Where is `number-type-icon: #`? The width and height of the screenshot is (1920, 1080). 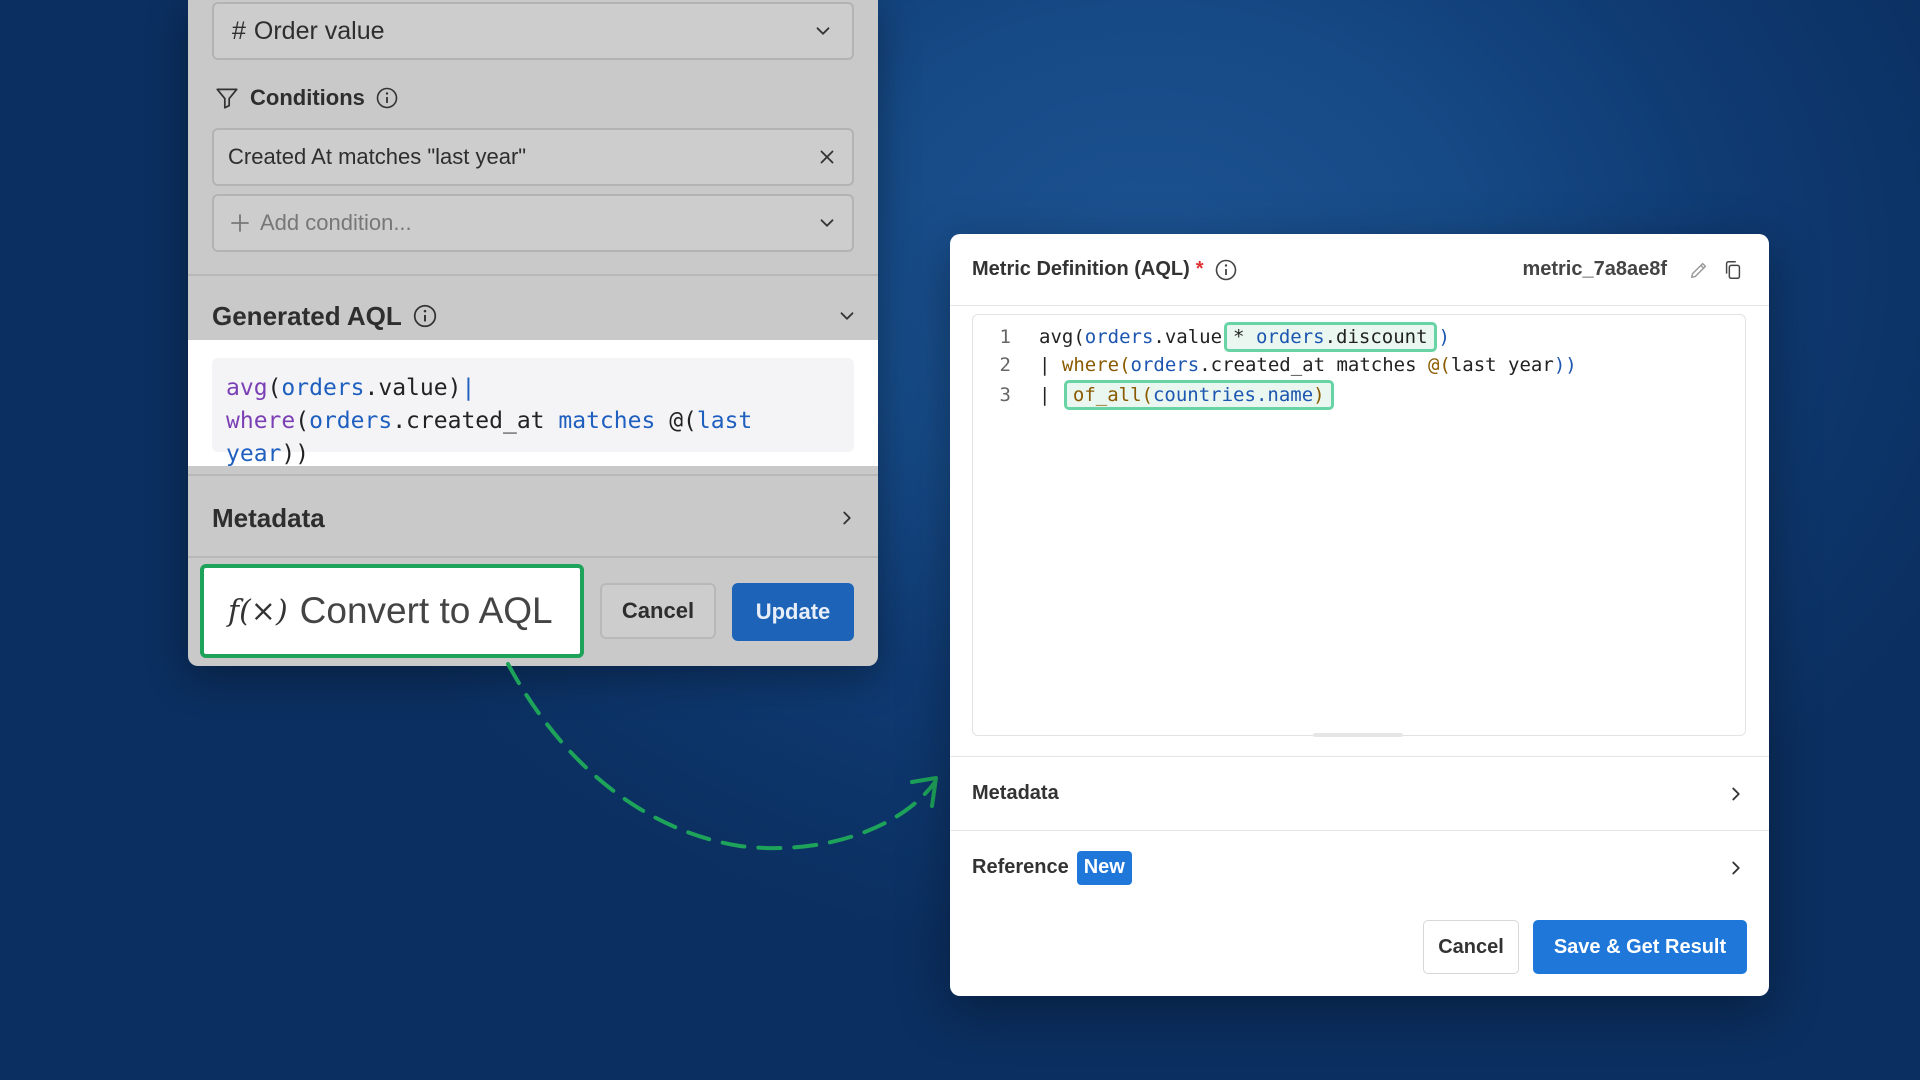 number-type-icon: # is located at coordinates (239, 30).